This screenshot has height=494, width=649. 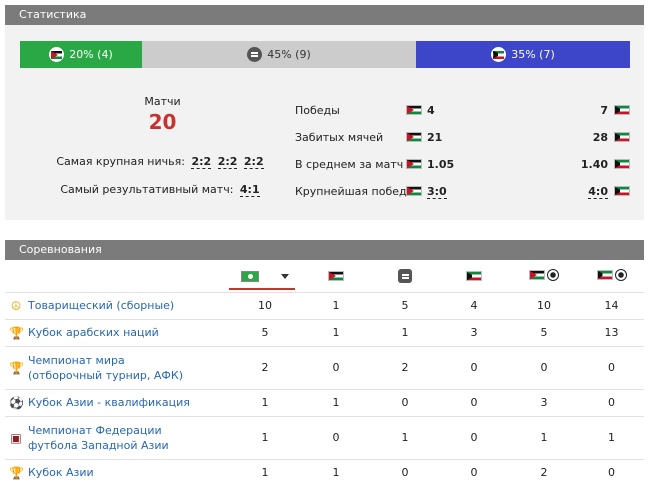 I want to click on most-productive-label: Самый результативный матч:, so click(x=147, y=189).